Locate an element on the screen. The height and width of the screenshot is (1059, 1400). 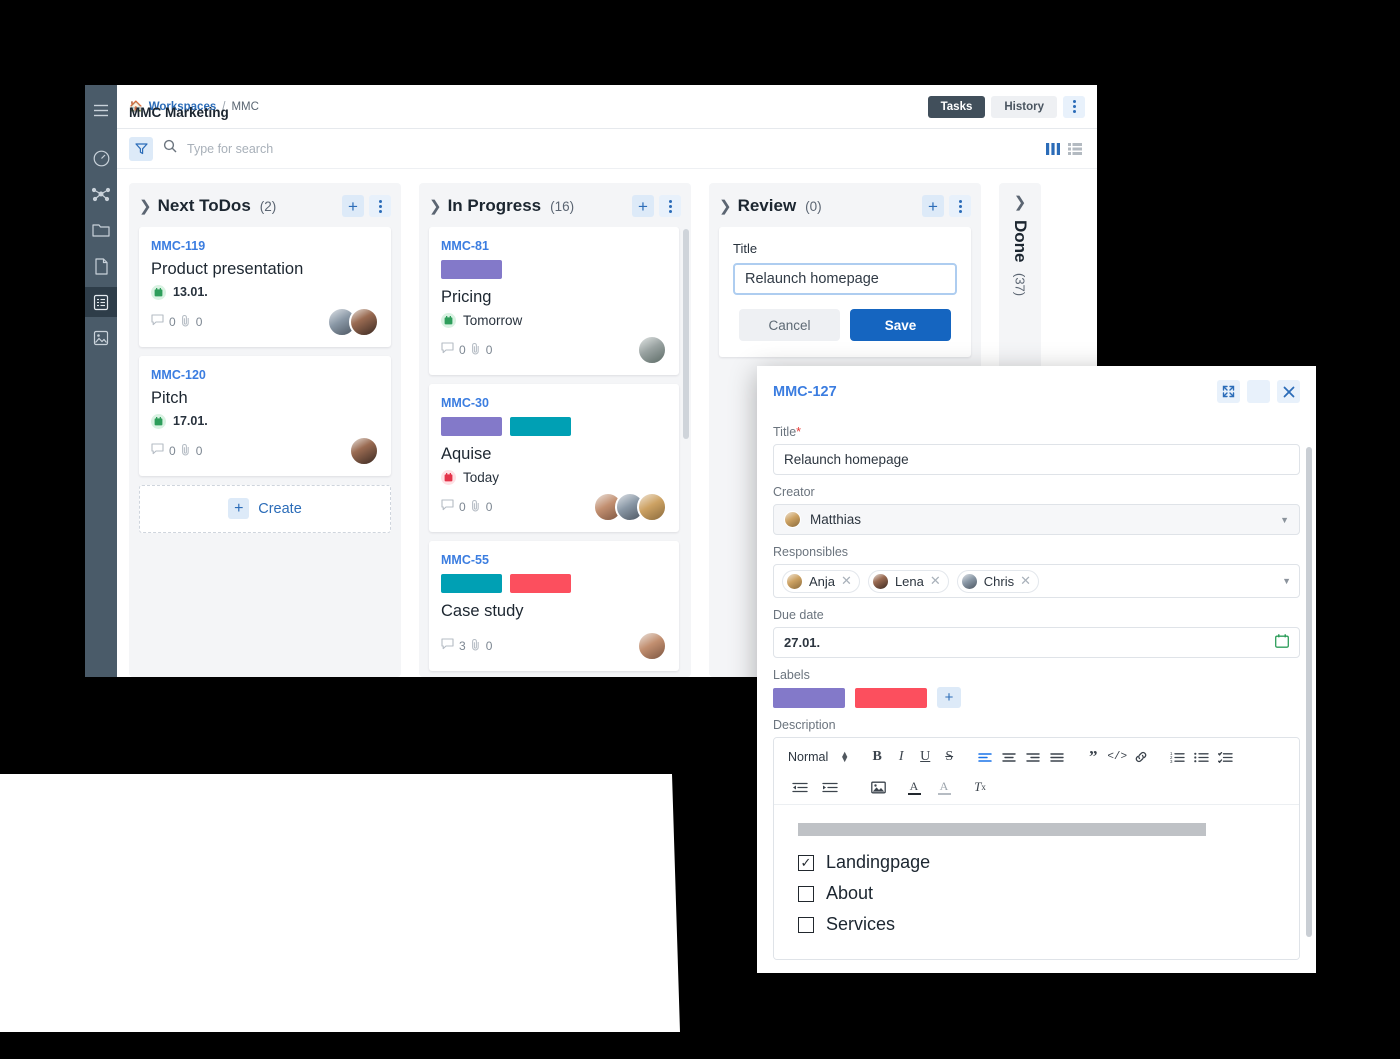
outdent-icon is located at coordinates (800, 787).